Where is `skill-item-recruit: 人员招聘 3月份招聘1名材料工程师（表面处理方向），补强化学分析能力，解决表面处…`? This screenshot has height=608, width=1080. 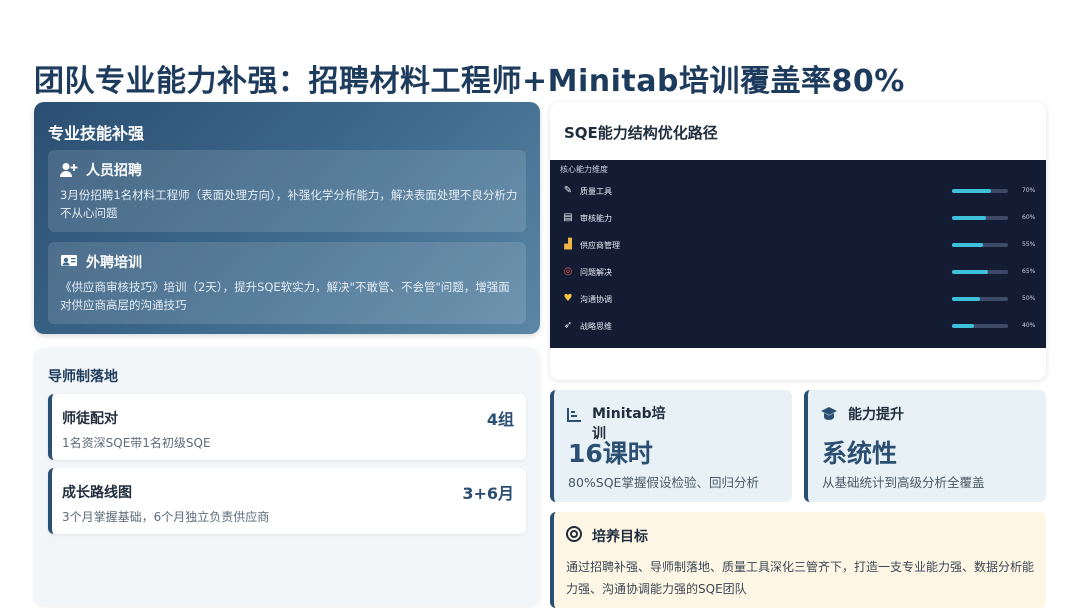 skill-item-recruit: 人员招聘 3月份招聘1名材料工程师（表面处理方向），补强化学分析能力，解决表面处… is located at coordinates (287, 191).